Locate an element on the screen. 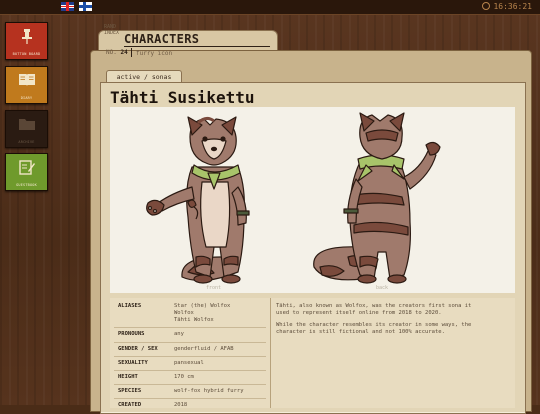 This screenshot has width=540, height=414. sidebar-item-label: BUTTON BOARD is located at coordinates (26, 54).